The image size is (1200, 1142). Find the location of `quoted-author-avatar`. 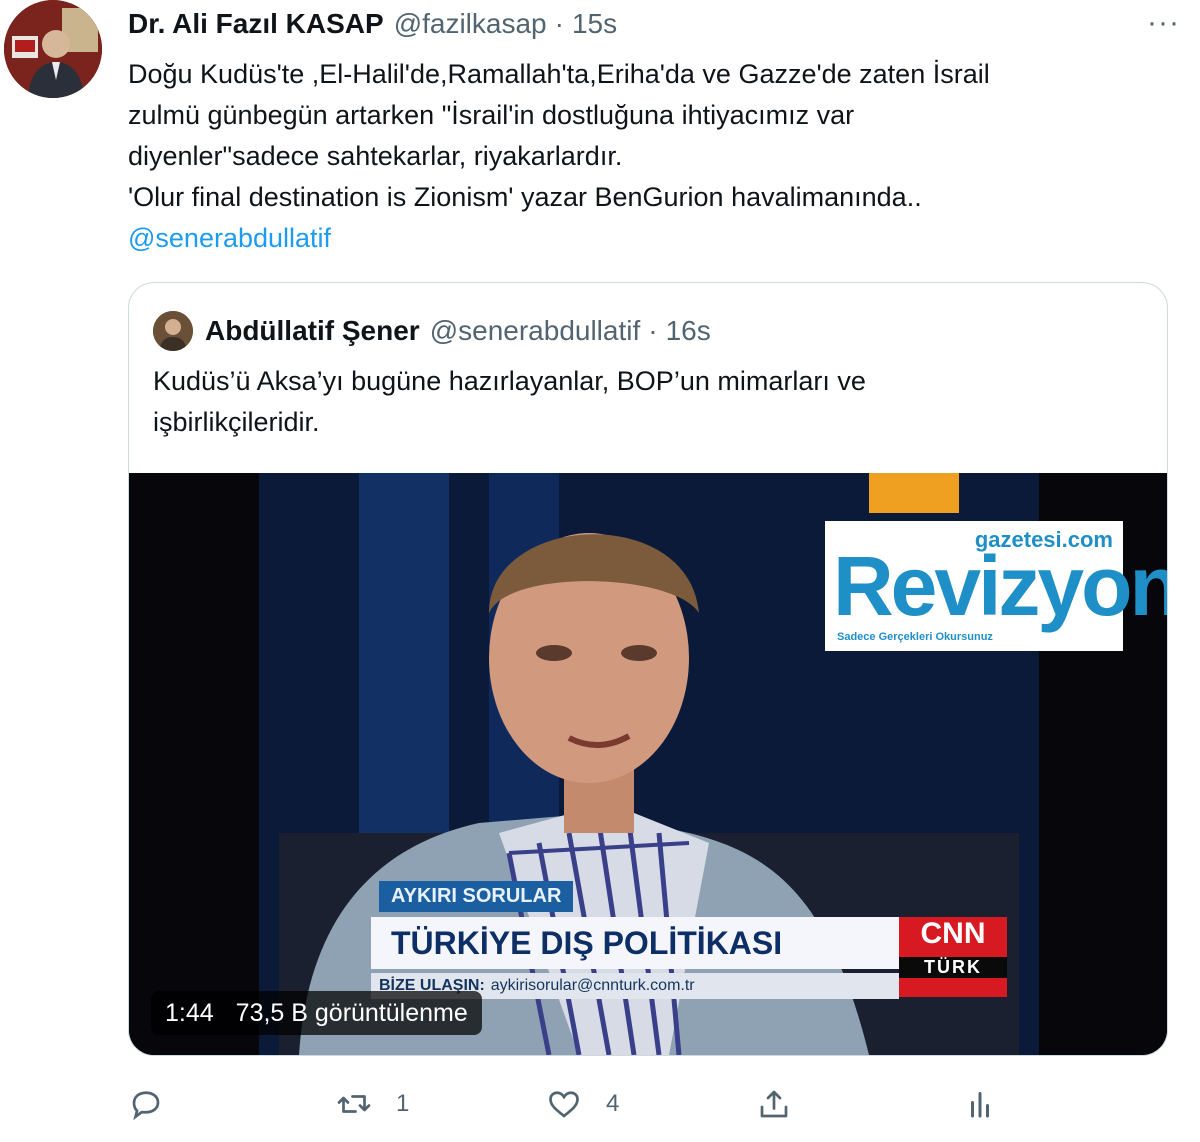

quoted-author-avatar is located at coordinates (173, 331).